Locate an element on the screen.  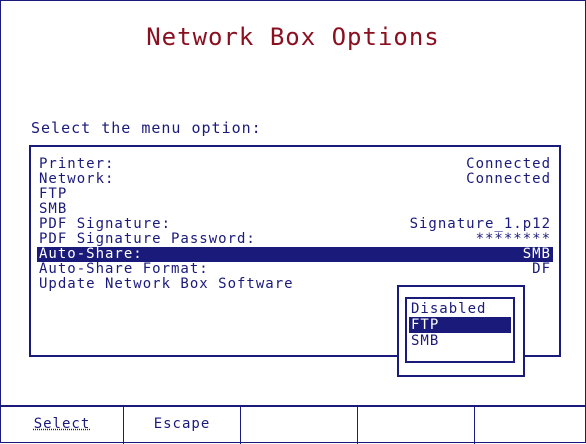
menu-item-ftp: FTP is located at coordinates (295, 194).